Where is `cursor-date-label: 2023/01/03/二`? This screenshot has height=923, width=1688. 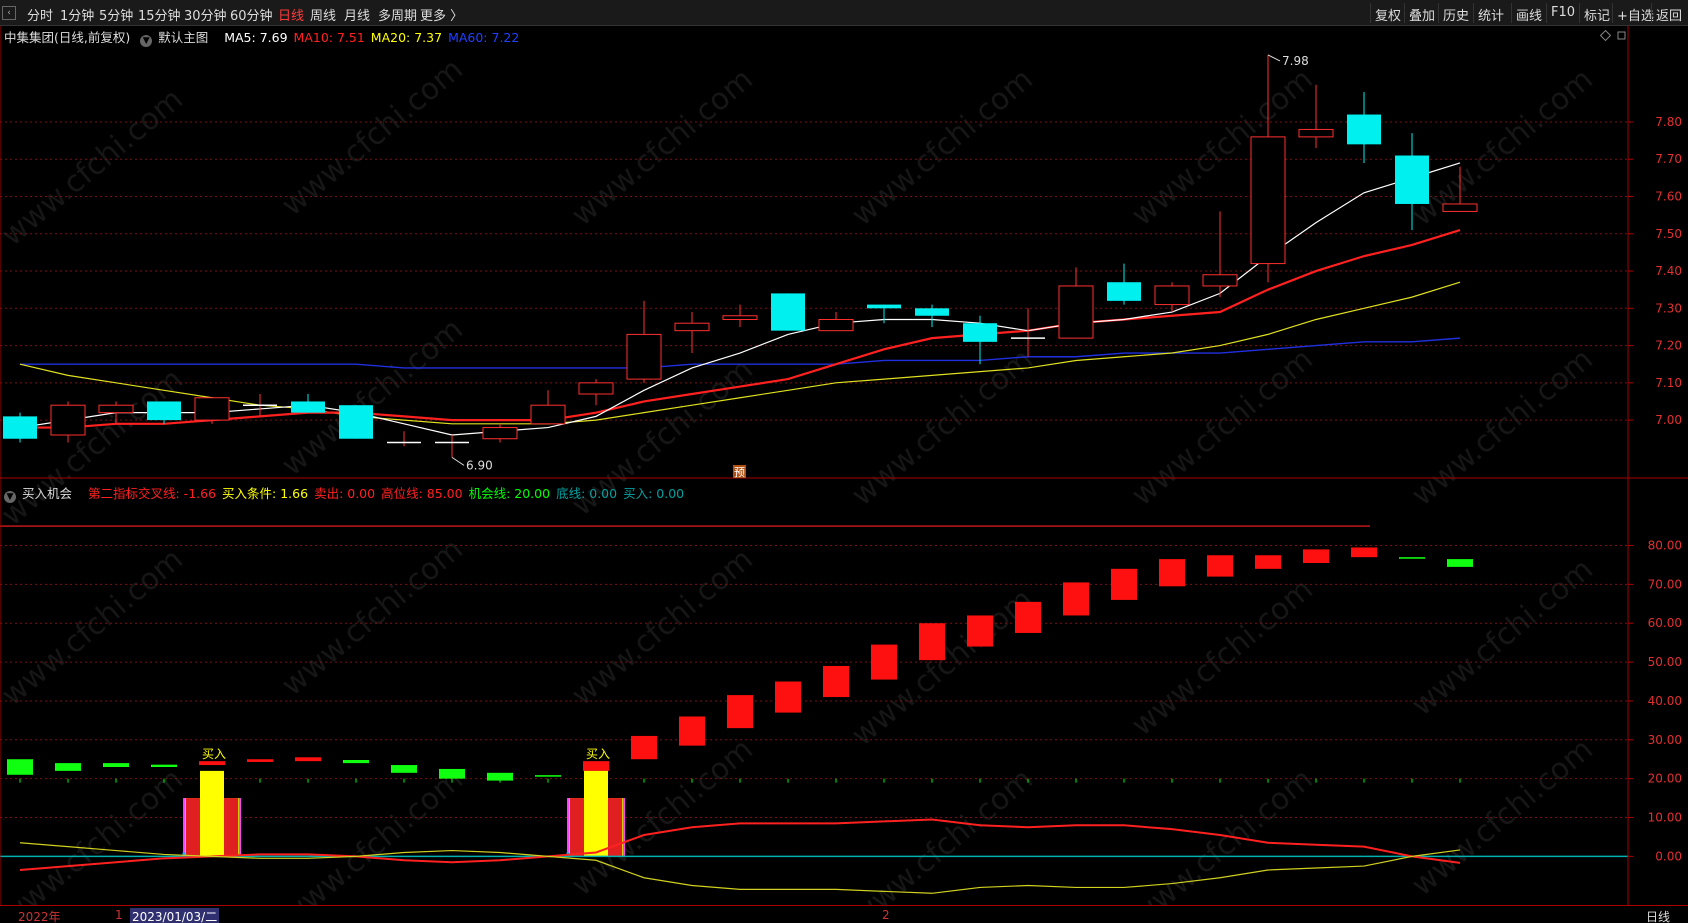
cursor-date-label: 2023/01/03/二 is located at coordinates (175, 915).